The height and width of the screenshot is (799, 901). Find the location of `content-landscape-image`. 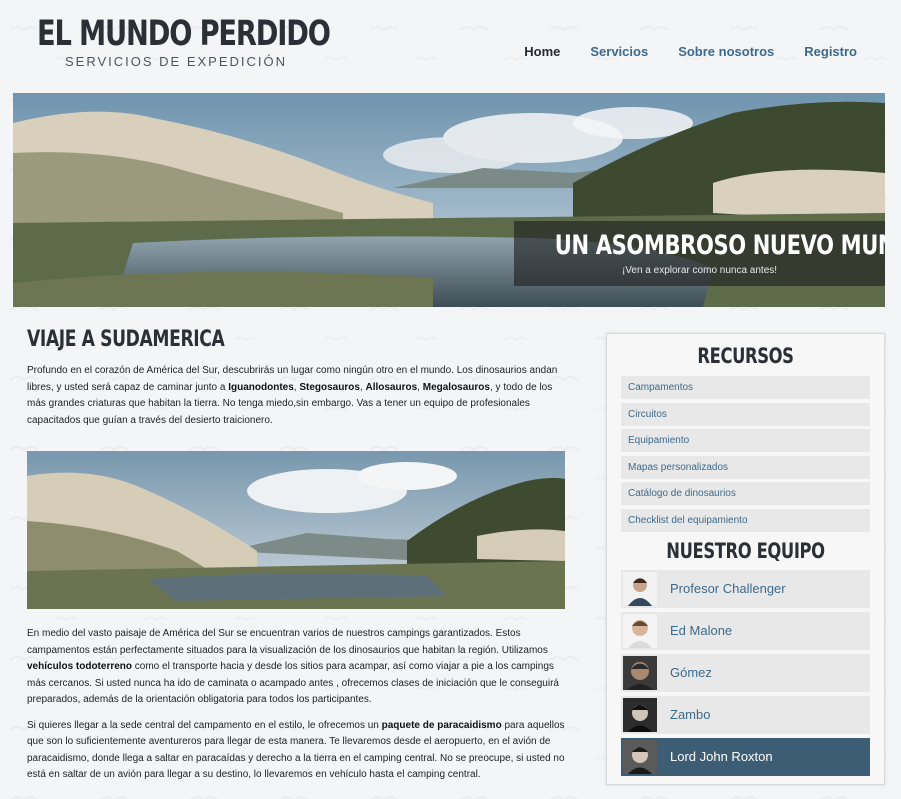

content-landscape-image is located at coordinates (296, 530).